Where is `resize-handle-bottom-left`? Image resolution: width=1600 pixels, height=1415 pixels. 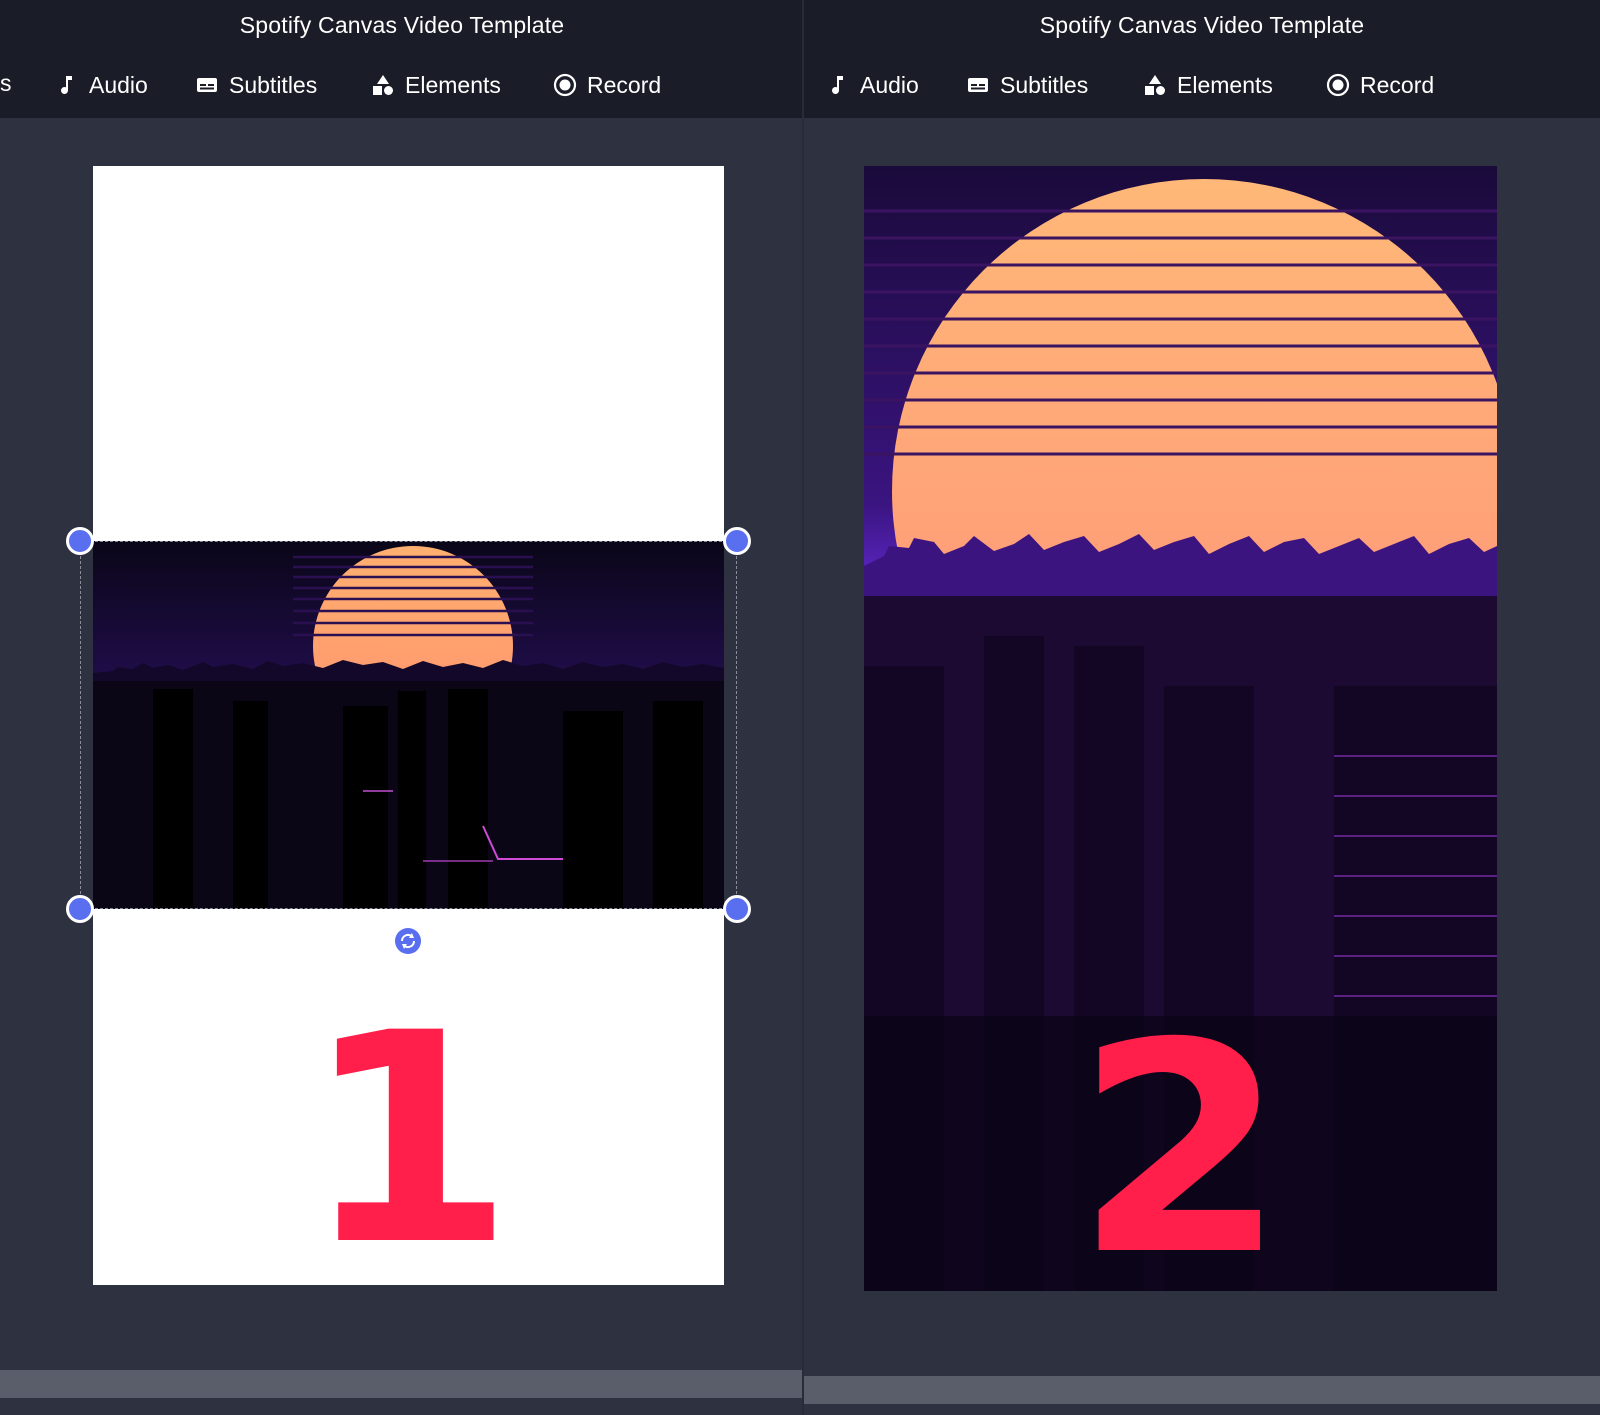 resize-handle-bottom-left is located at coordinates (80, 909).